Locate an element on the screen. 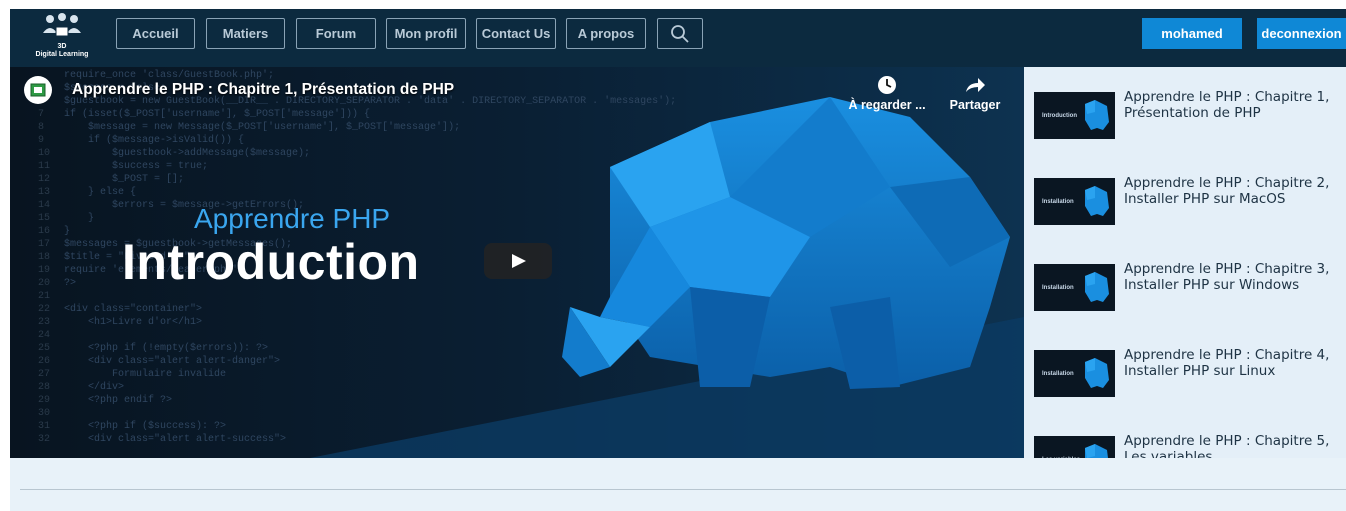 Image resolution: width=1346 pixels, height=511 pixels. channel-logo-icon is located at coordinates (38, 90).